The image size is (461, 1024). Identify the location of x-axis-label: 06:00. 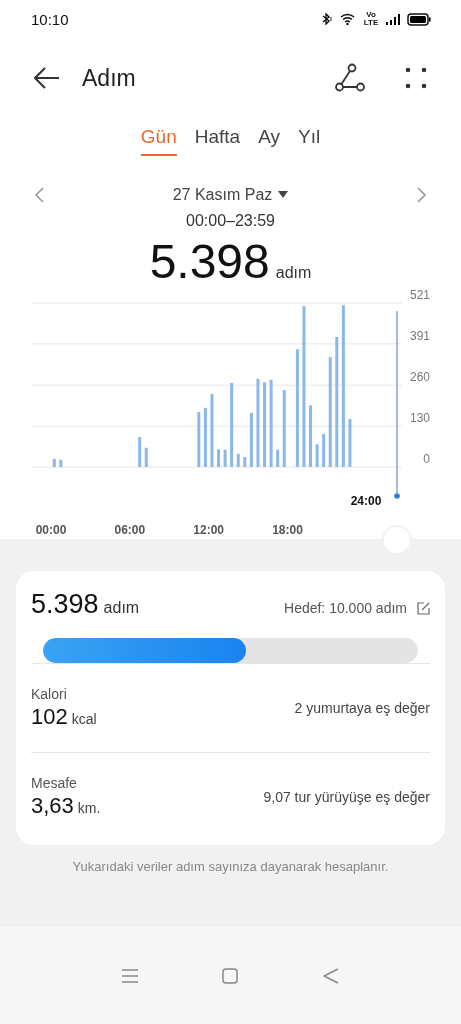
(130, 530).